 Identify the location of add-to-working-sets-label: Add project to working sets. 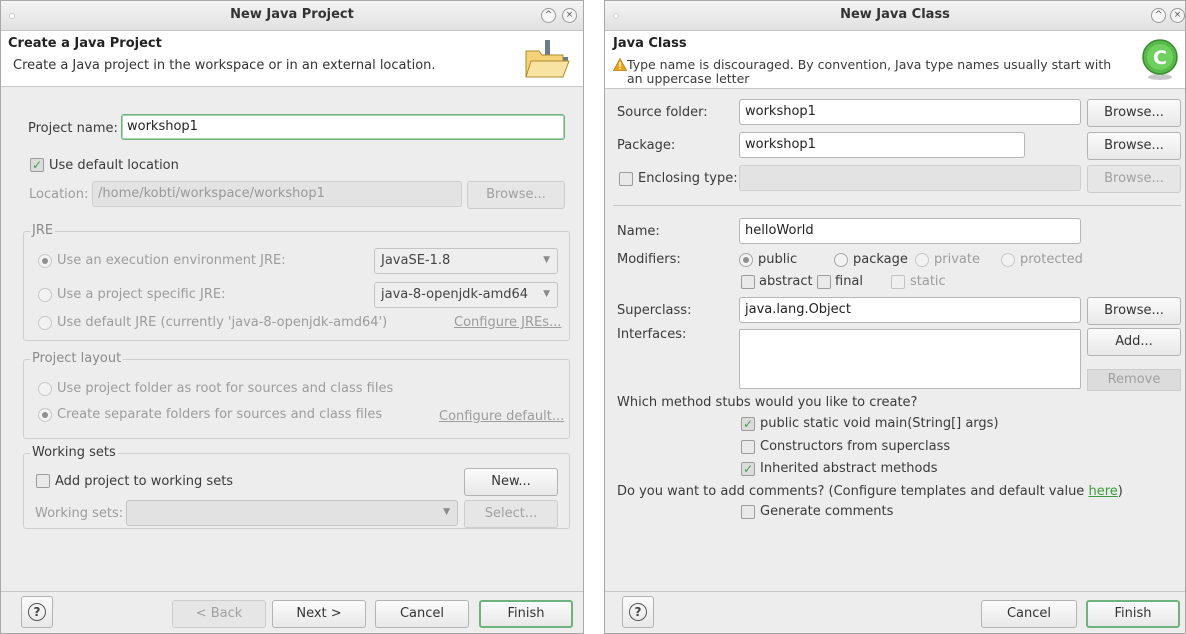
(144, 481).